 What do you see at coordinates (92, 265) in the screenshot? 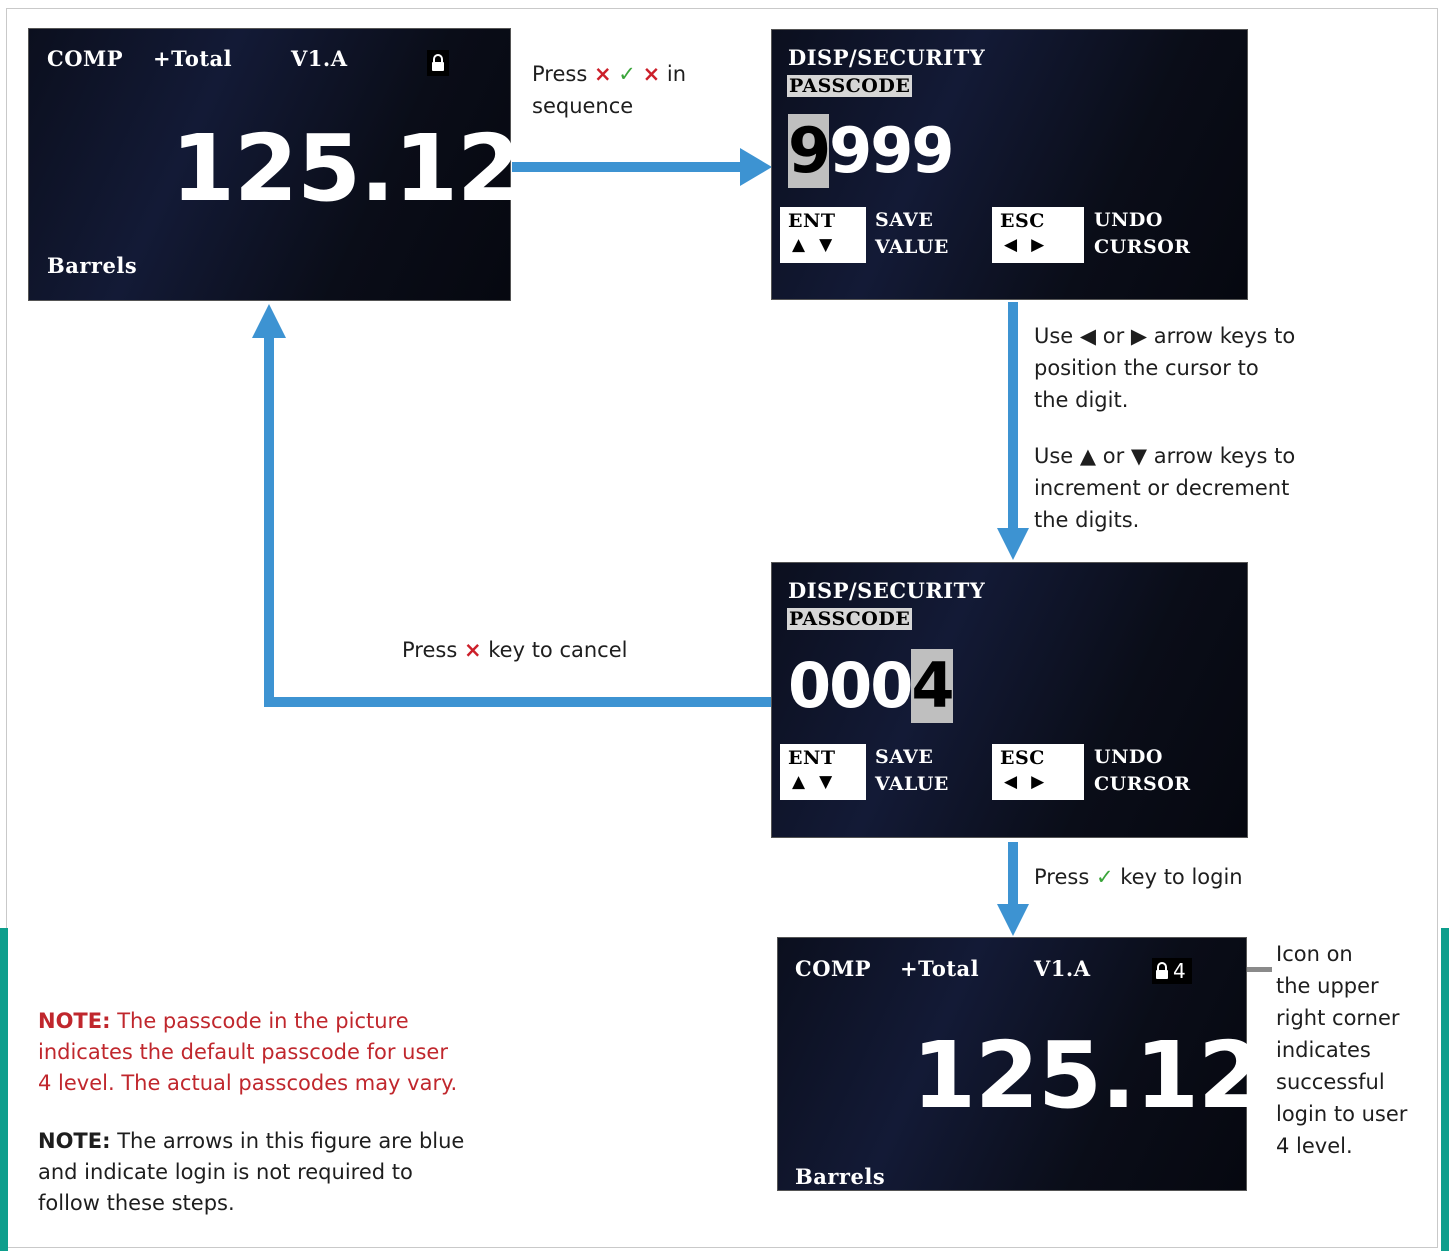
I see `unit-label: Barrels` at bounding box center [92, 265].